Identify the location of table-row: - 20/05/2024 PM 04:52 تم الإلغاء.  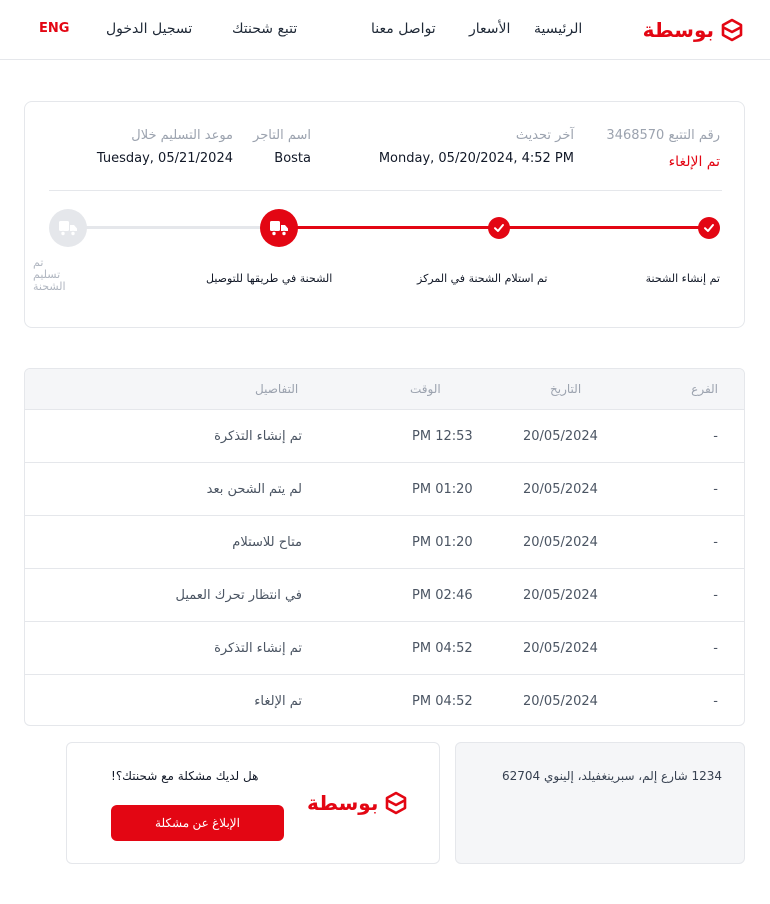
(384, 699).